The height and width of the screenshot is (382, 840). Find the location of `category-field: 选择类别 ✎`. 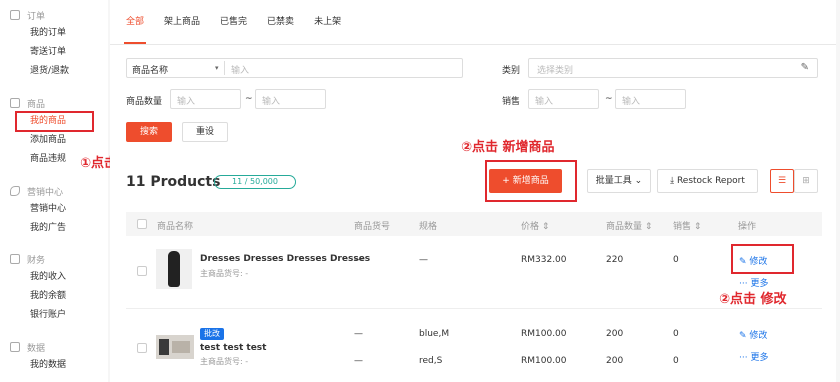

category-field: 选择类别 ✎ is located at coordinates (673, 68).